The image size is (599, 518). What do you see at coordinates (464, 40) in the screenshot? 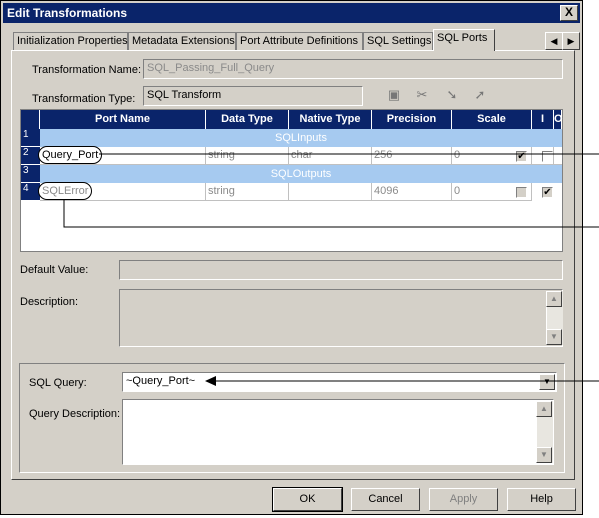
I see `tab-sql-ports: SQL Ports` at bounding box center [464, 40].